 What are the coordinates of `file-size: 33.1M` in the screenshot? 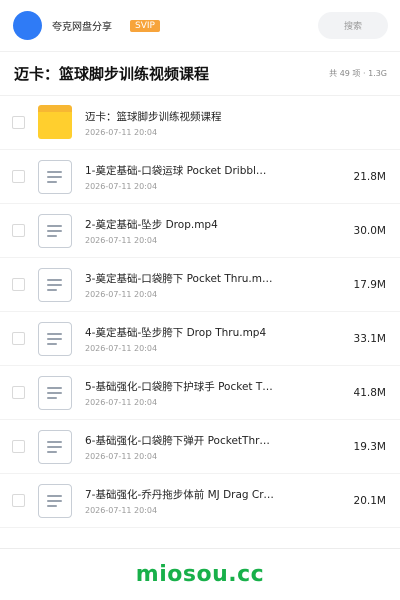 It's located at (369, 338).